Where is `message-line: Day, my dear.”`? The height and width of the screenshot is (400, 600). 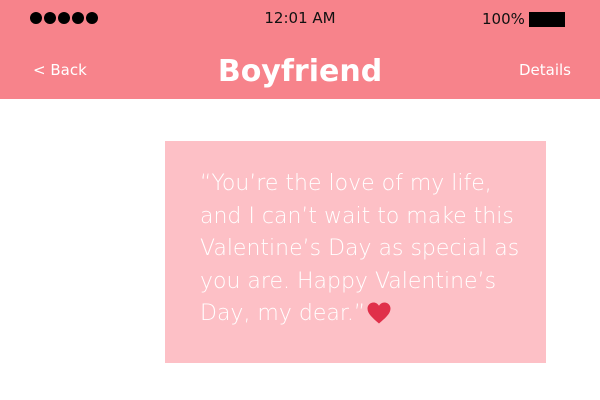
message-line: Day, my dear.” is located at coordinates (283, 313).